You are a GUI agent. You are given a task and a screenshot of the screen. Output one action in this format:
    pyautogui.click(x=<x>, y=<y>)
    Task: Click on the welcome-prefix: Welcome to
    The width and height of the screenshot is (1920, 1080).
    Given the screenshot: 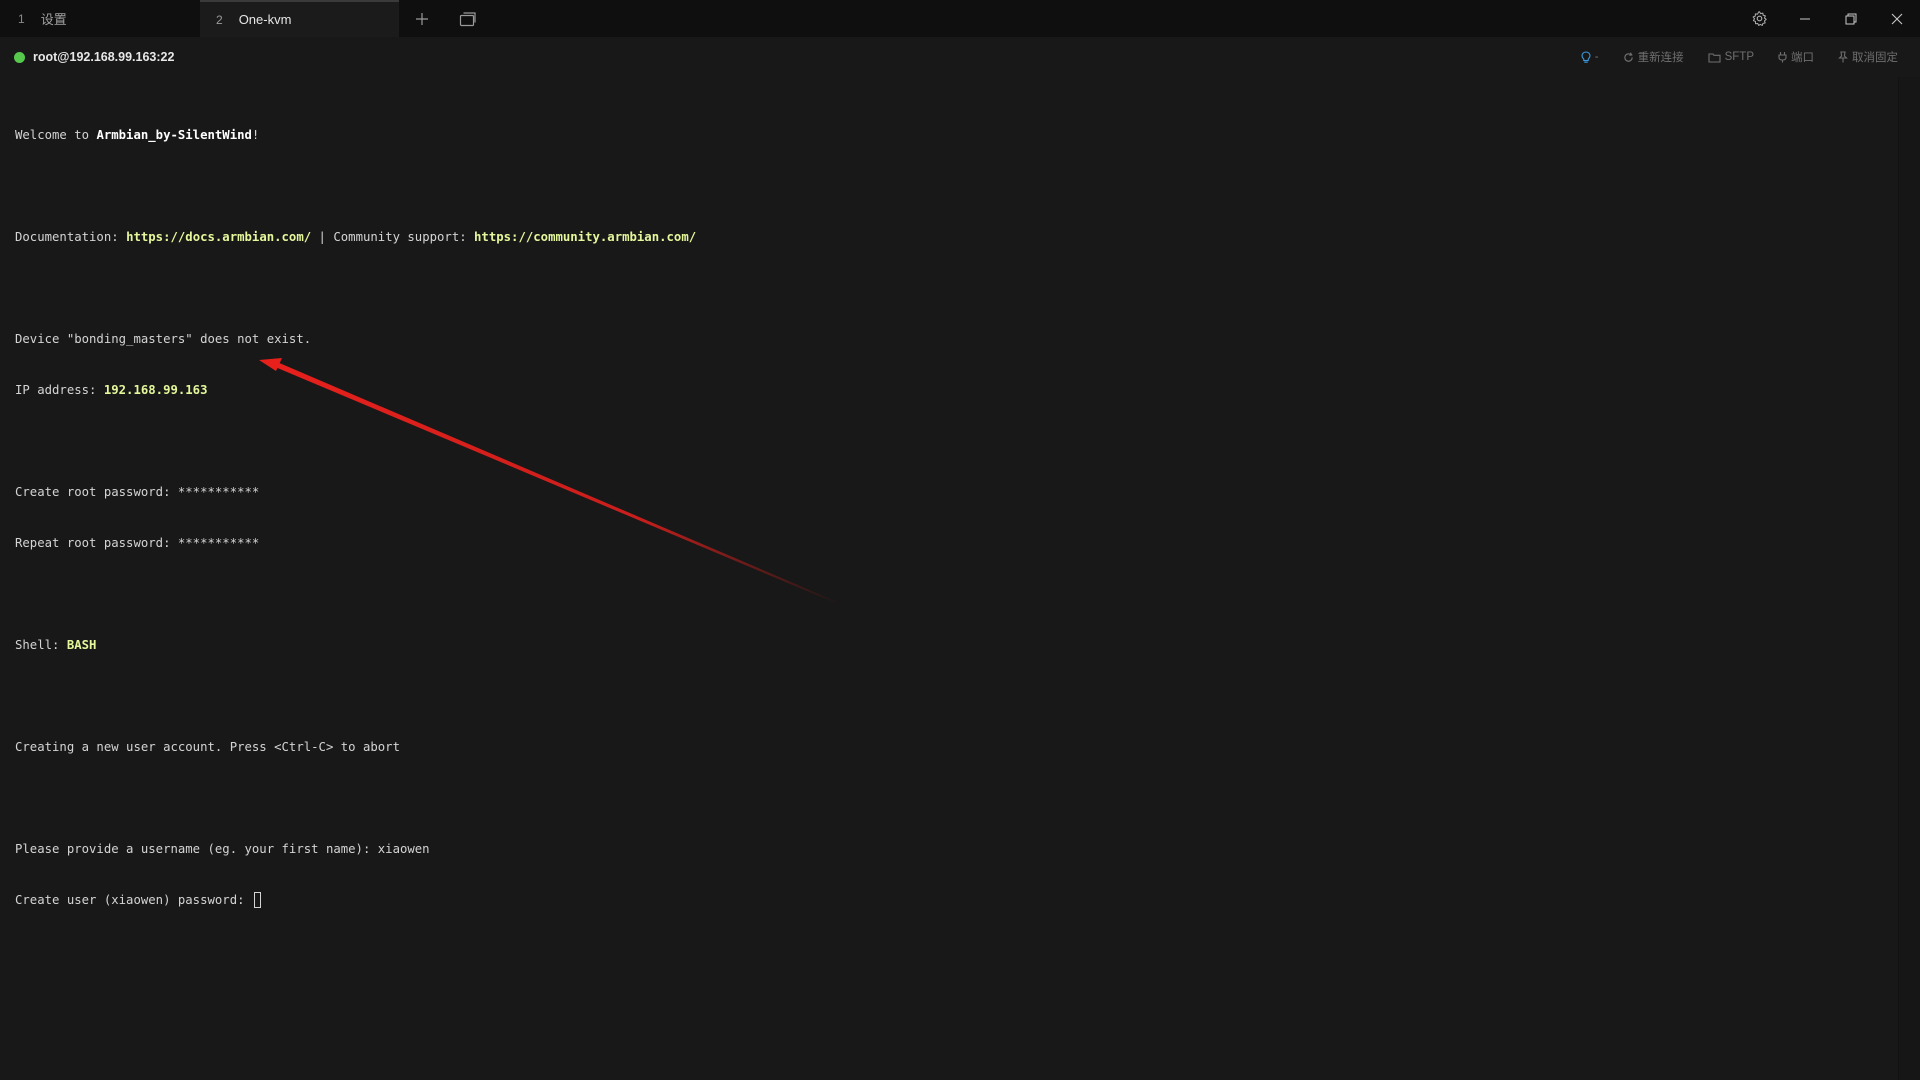 What is the action you would take?
    pyautogui.click(x=56, y=135)
    